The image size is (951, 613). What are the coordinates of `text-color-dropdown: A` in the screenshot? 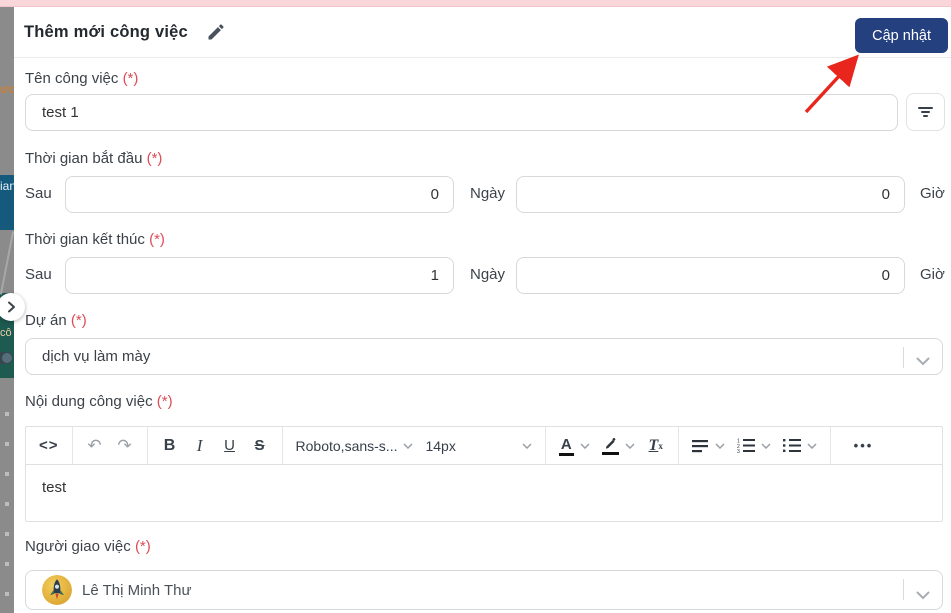 It's located at (574, 446).